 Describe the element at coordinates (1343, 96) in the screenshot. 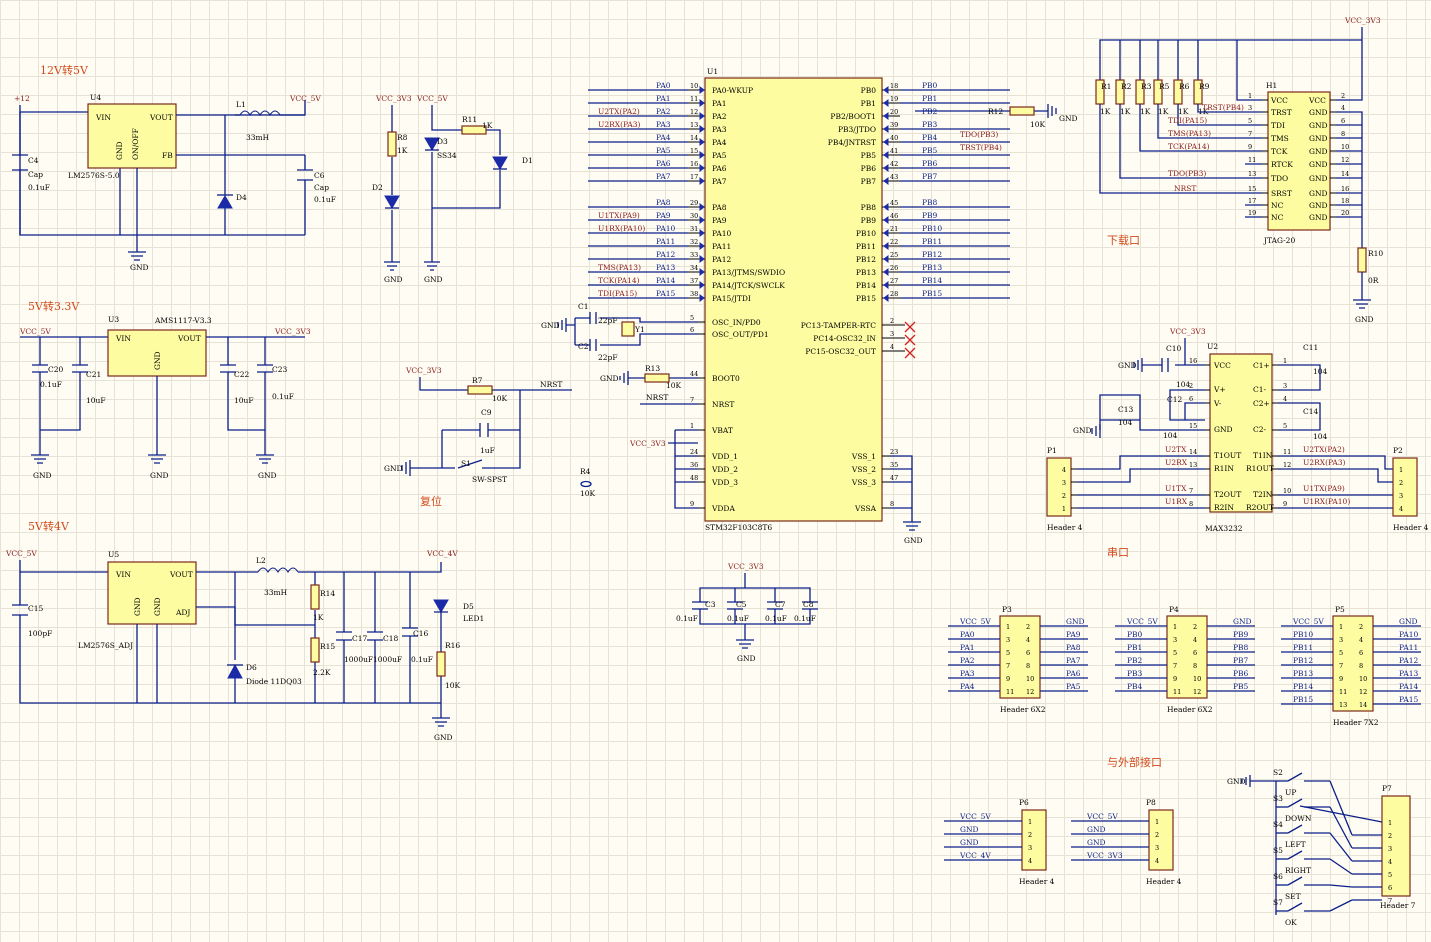

I see `jtag-pin-num-2: 2` at that location.